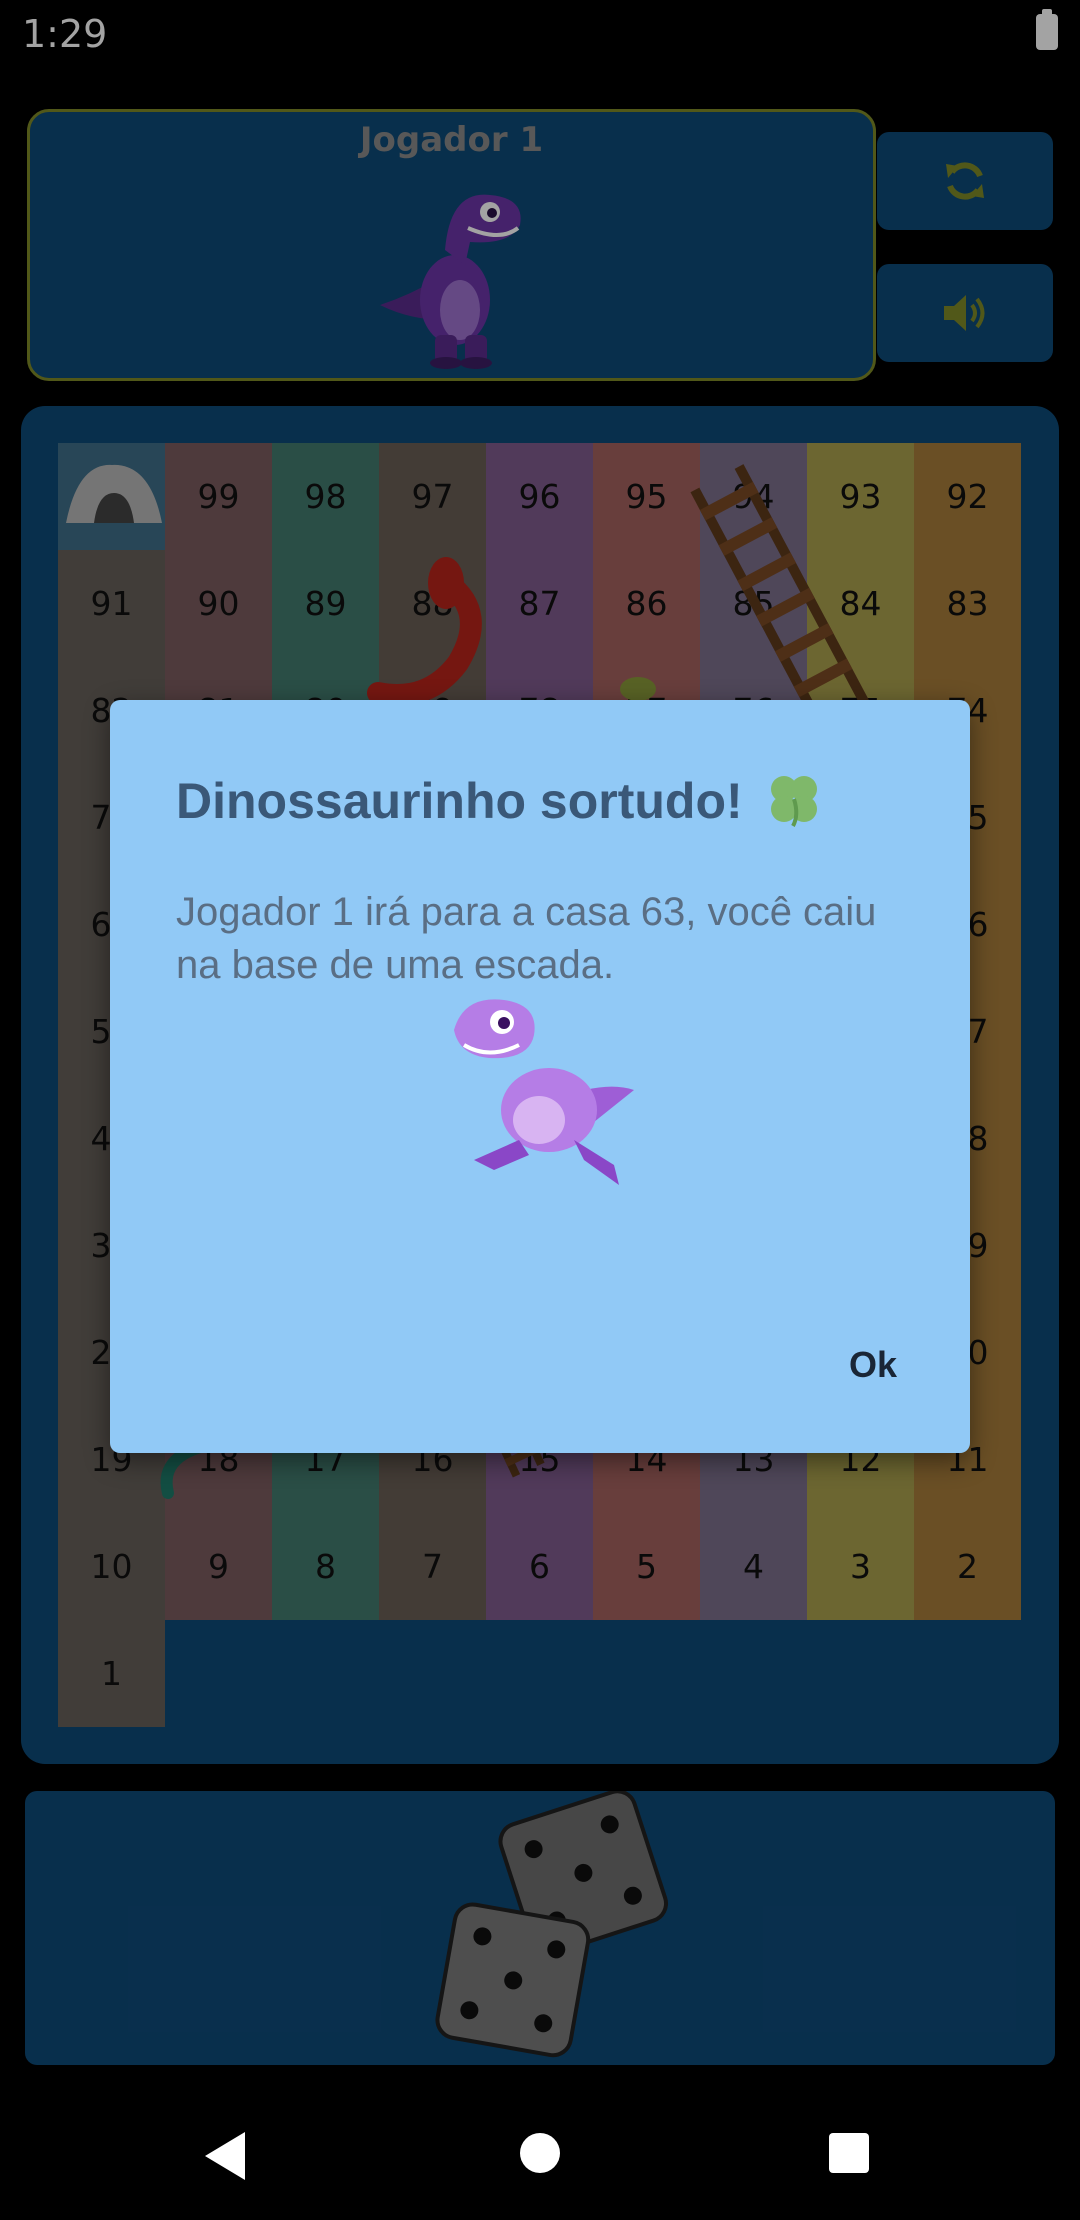  What do you see at coordinates (793, 801) in the screenshot?
I see `four-leaf-clover-icon` at bounding box center [793, 801].